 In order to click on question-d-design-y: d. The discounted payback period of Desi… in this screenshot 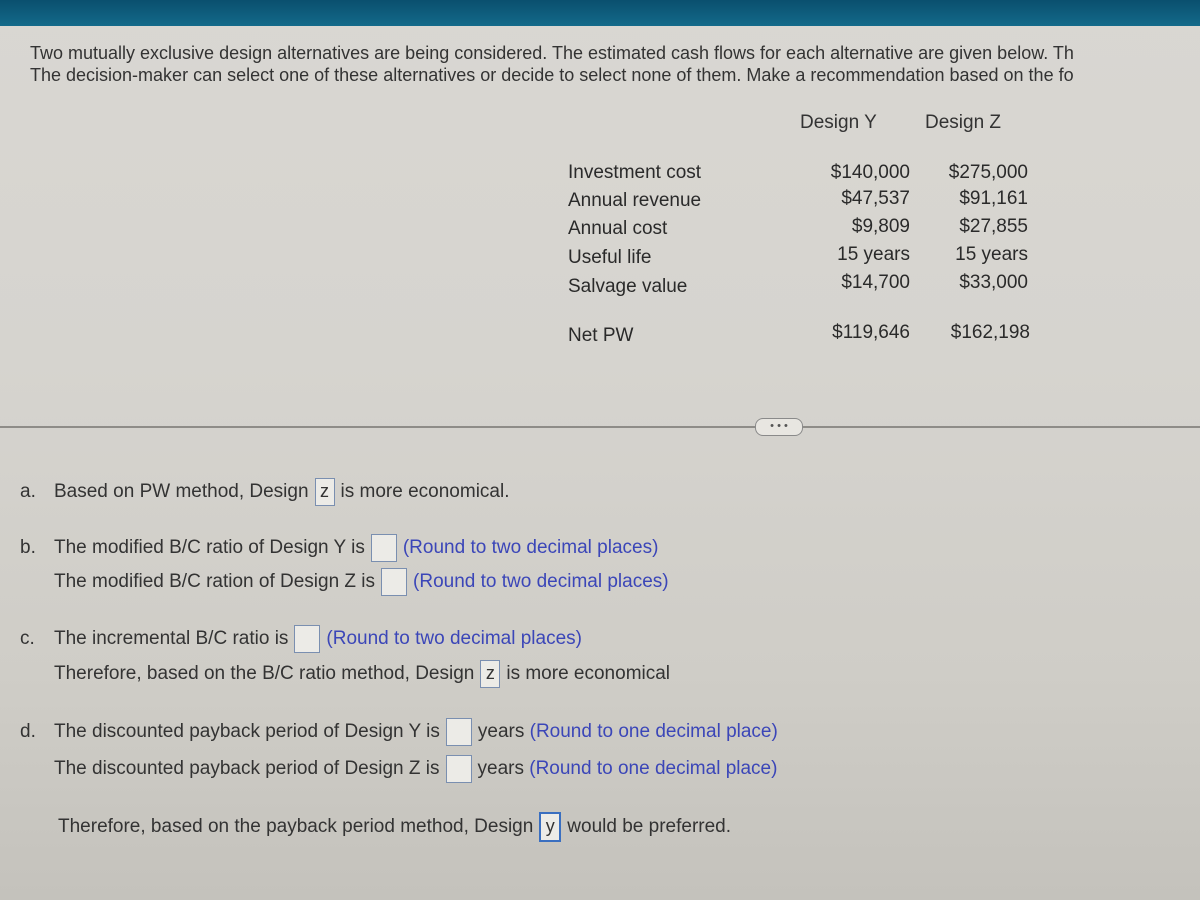, I will do `click(399, 732)`.